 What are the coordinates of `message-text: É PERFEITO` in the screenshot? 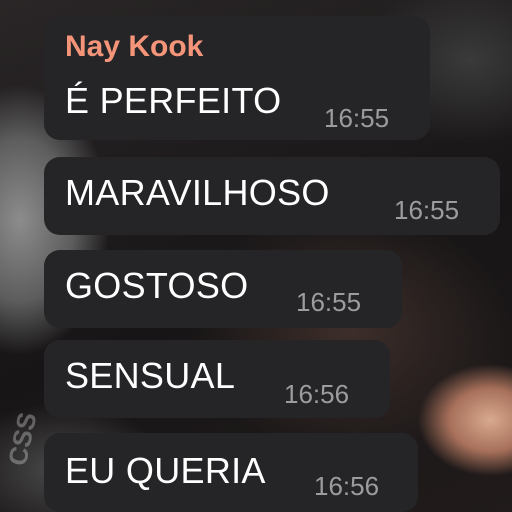 It's located at (173, 100).